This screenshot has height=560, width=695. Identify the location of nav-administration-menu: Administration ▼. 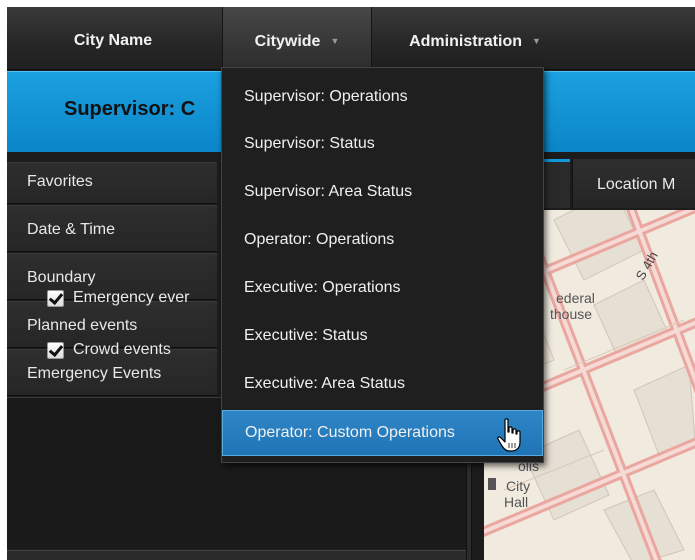
(475, 38).